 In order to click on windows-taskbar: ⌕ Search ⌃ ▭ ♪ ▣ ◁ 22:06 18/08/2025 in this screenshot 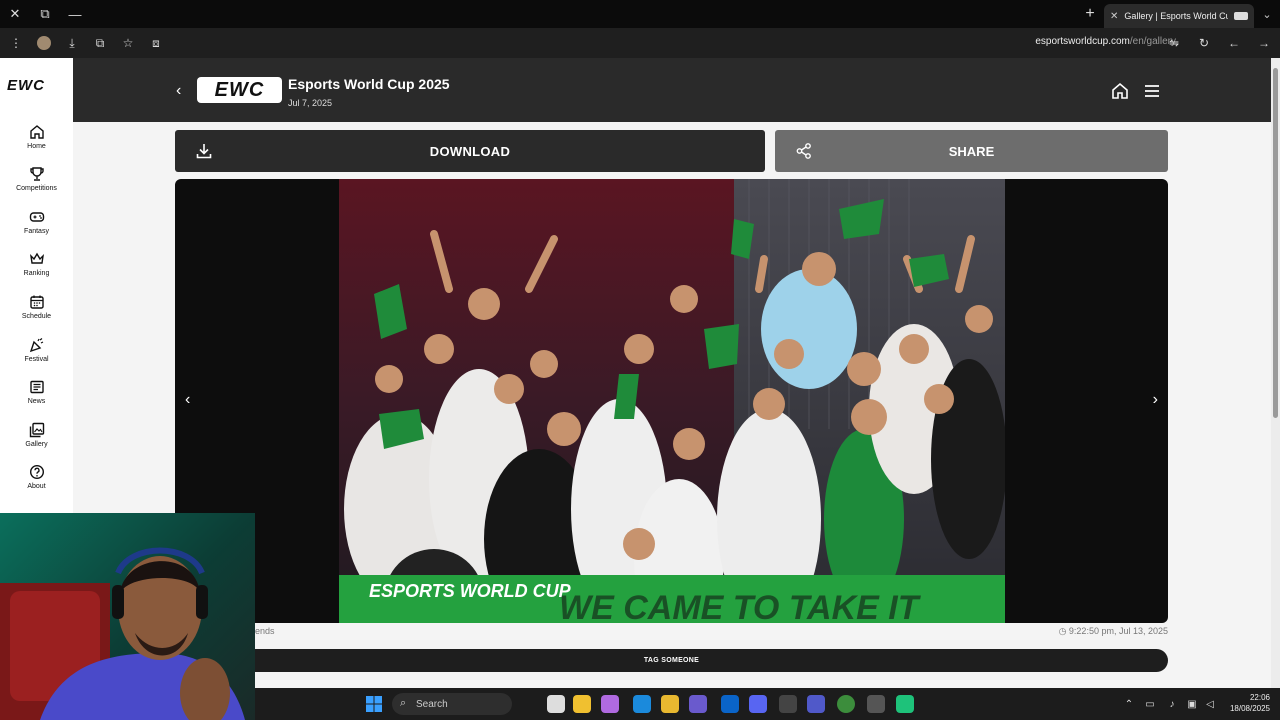, I will do `click(767, 704)`.